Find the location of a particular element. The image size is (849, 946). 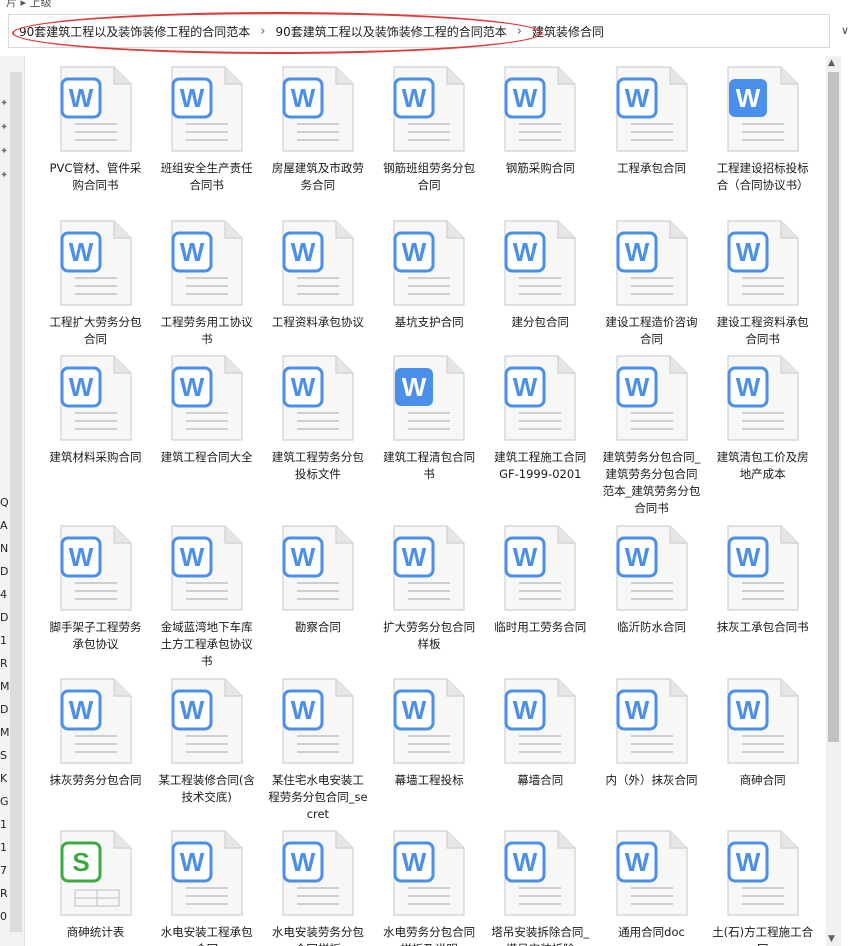

file-item: W 勘察合同 is located at coordinates (317, 575).